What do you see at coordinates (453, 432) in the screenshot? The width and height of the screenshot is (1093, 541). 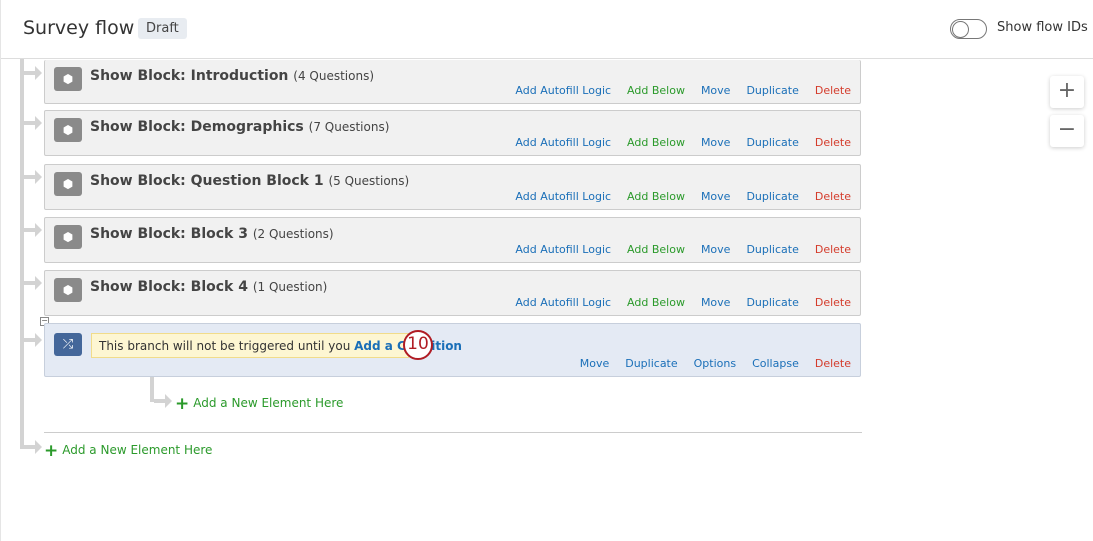 I see `divider` at bounding box center [453, 432].